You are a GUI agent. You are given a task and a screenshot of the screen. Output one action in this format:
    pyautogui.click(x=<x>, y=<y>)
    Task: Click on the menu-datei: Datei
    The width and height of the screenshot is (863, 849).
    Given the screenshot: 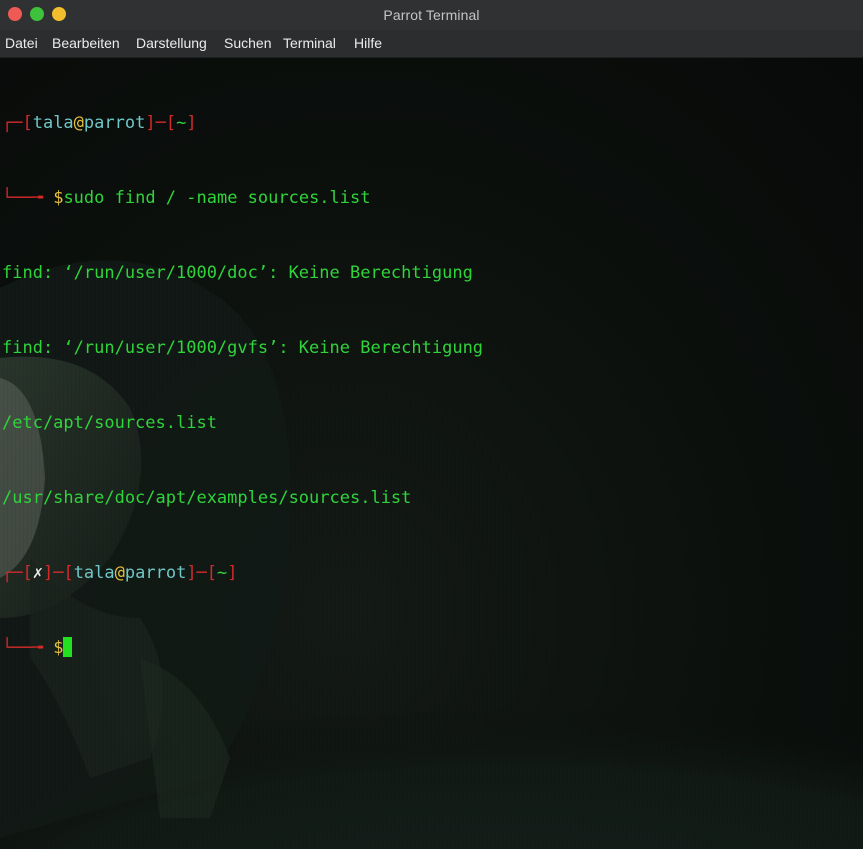 What is the action you would take?
    pyautogui.click(x=21, y=43)
    